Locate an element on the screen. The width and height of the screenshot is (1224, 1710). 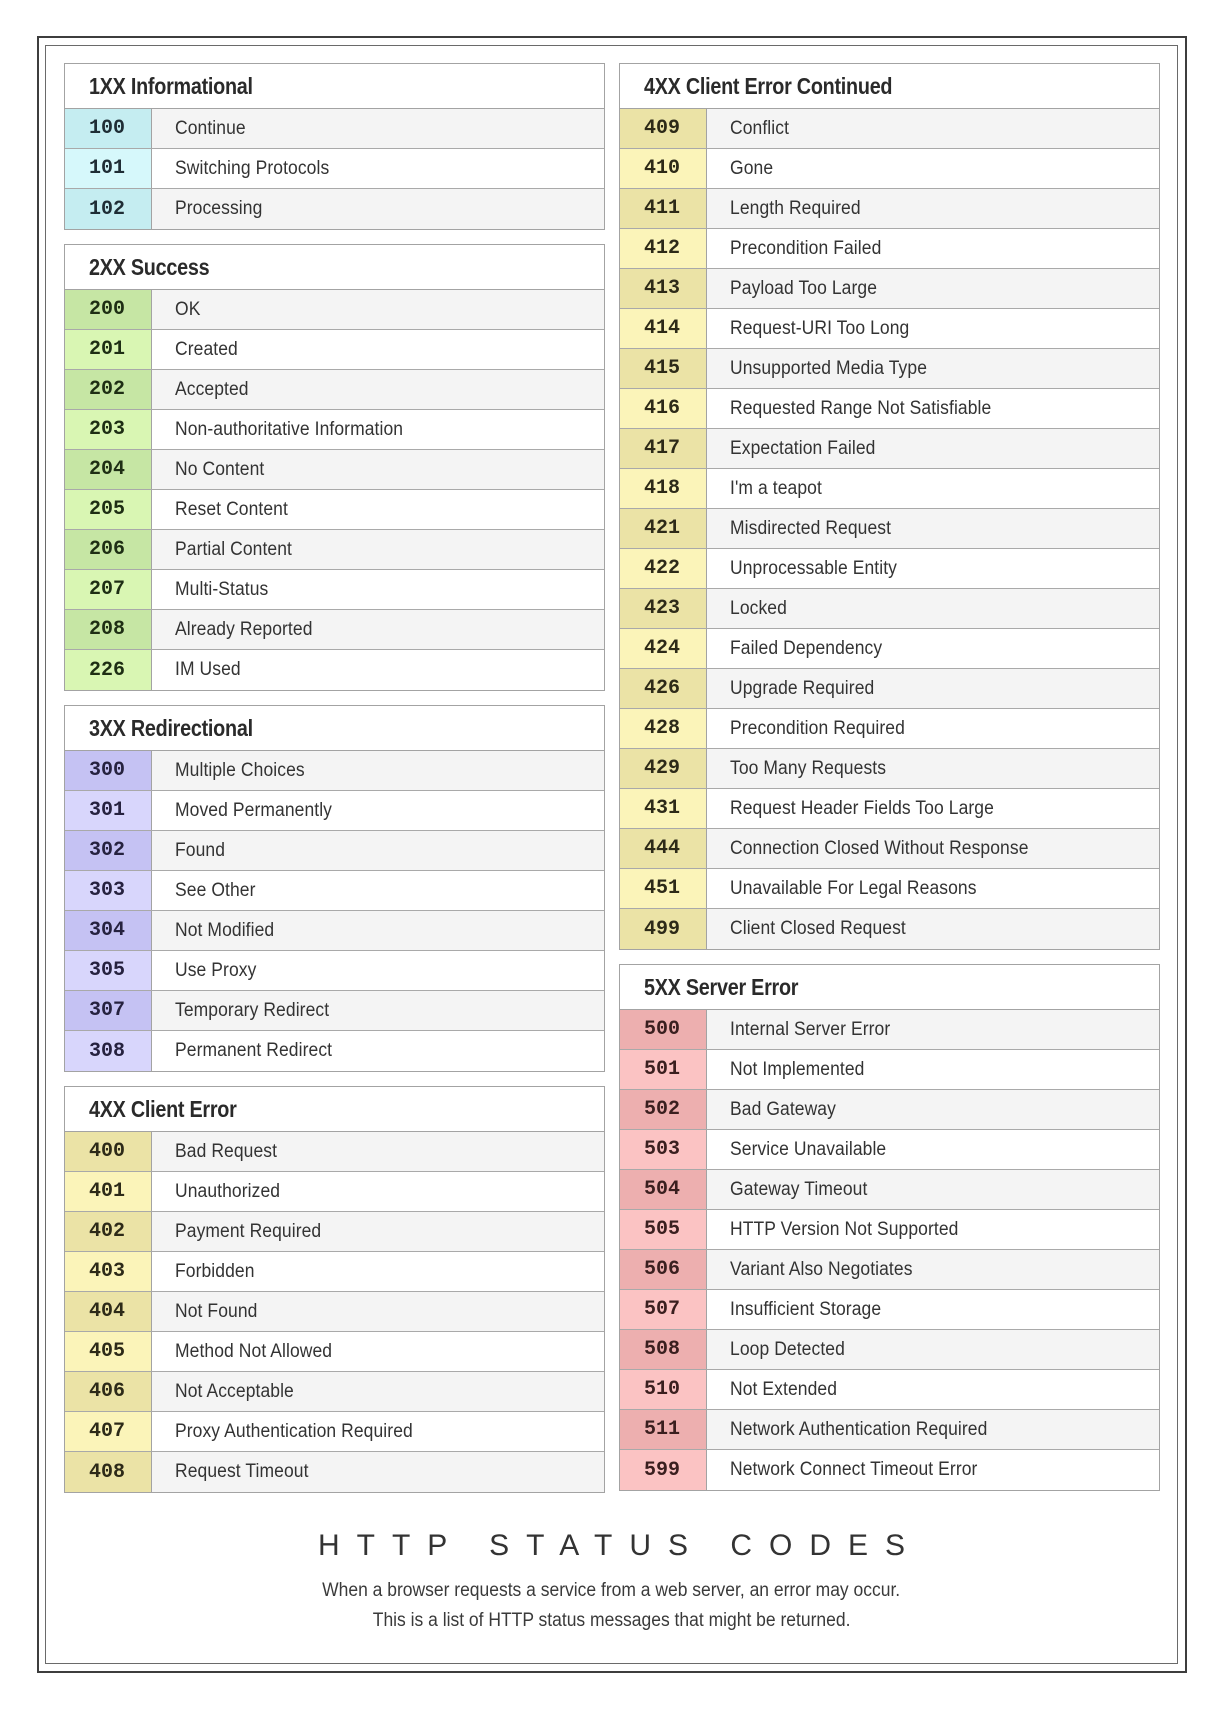
status-description: Precondition Required is located at coordinates (933, 728).